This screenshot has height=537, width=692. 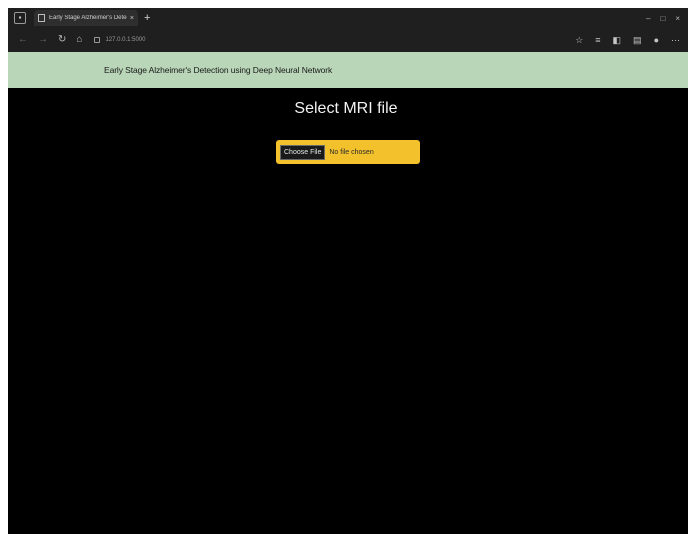 I want to click on address-text: 127.0.0.1:5000, so click(x=125, y=40).